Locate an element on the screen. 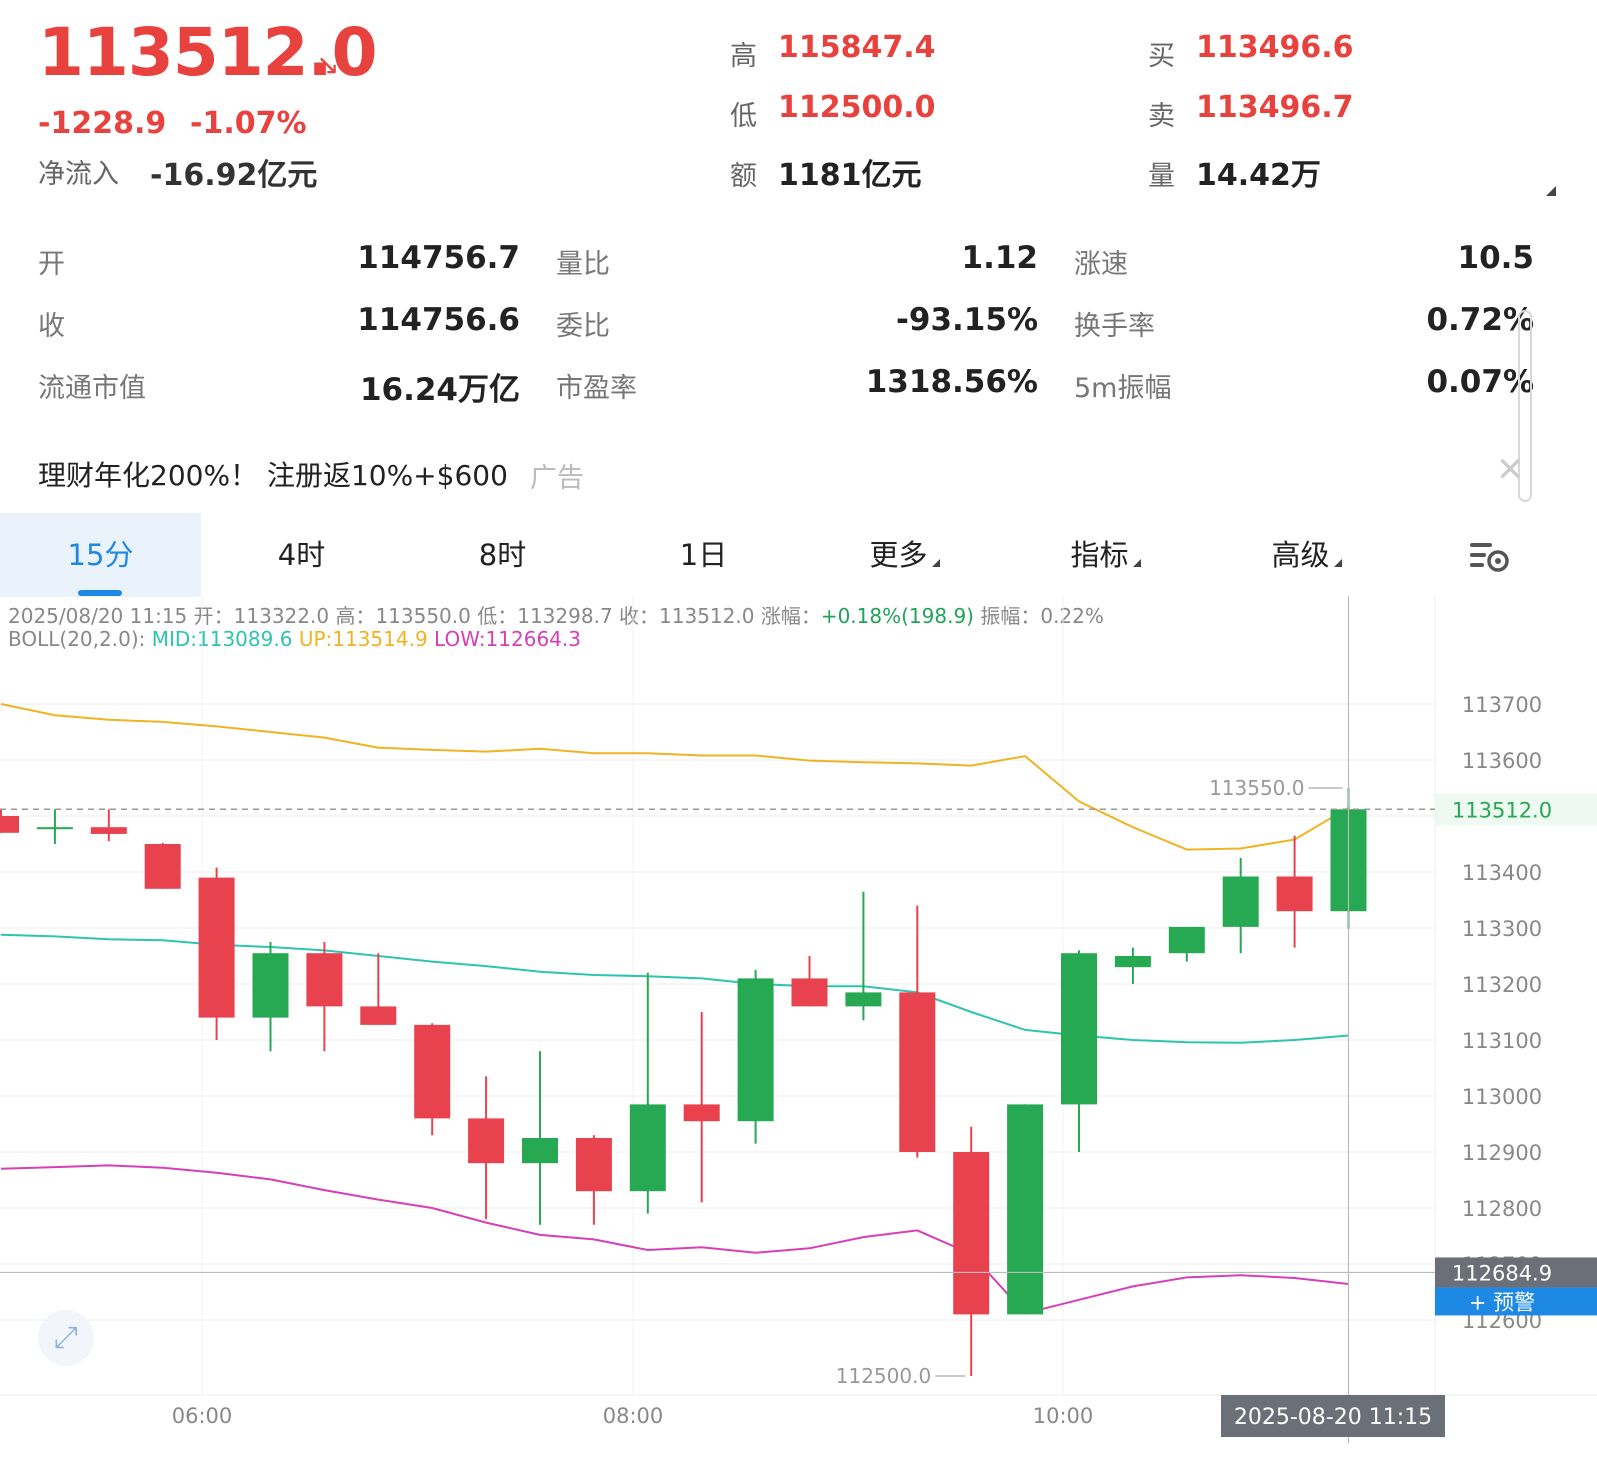 The image size is (1597, 1469). y-tick-label: 113700 is located at coordinates (1502, 705).